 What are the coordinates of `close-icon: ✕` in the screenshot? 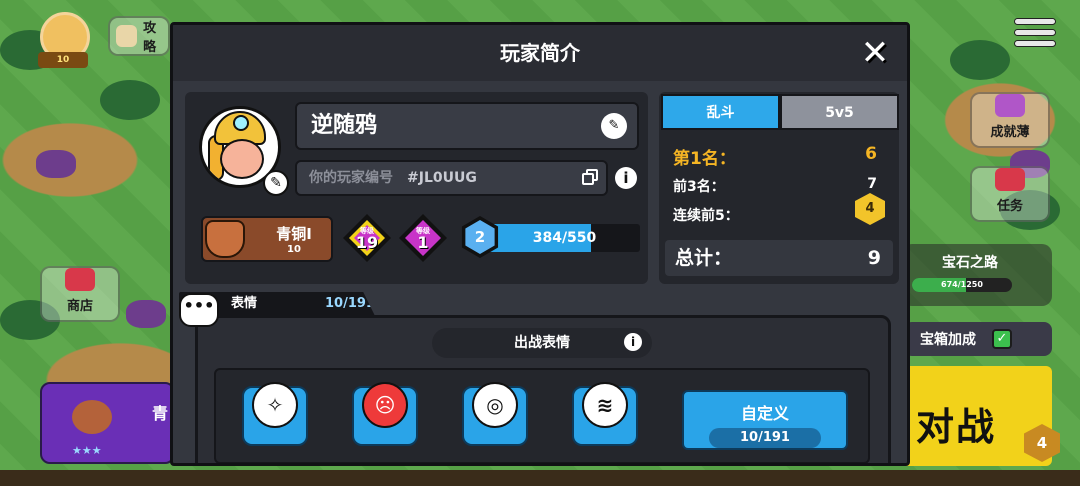 It's located at (875, 53).